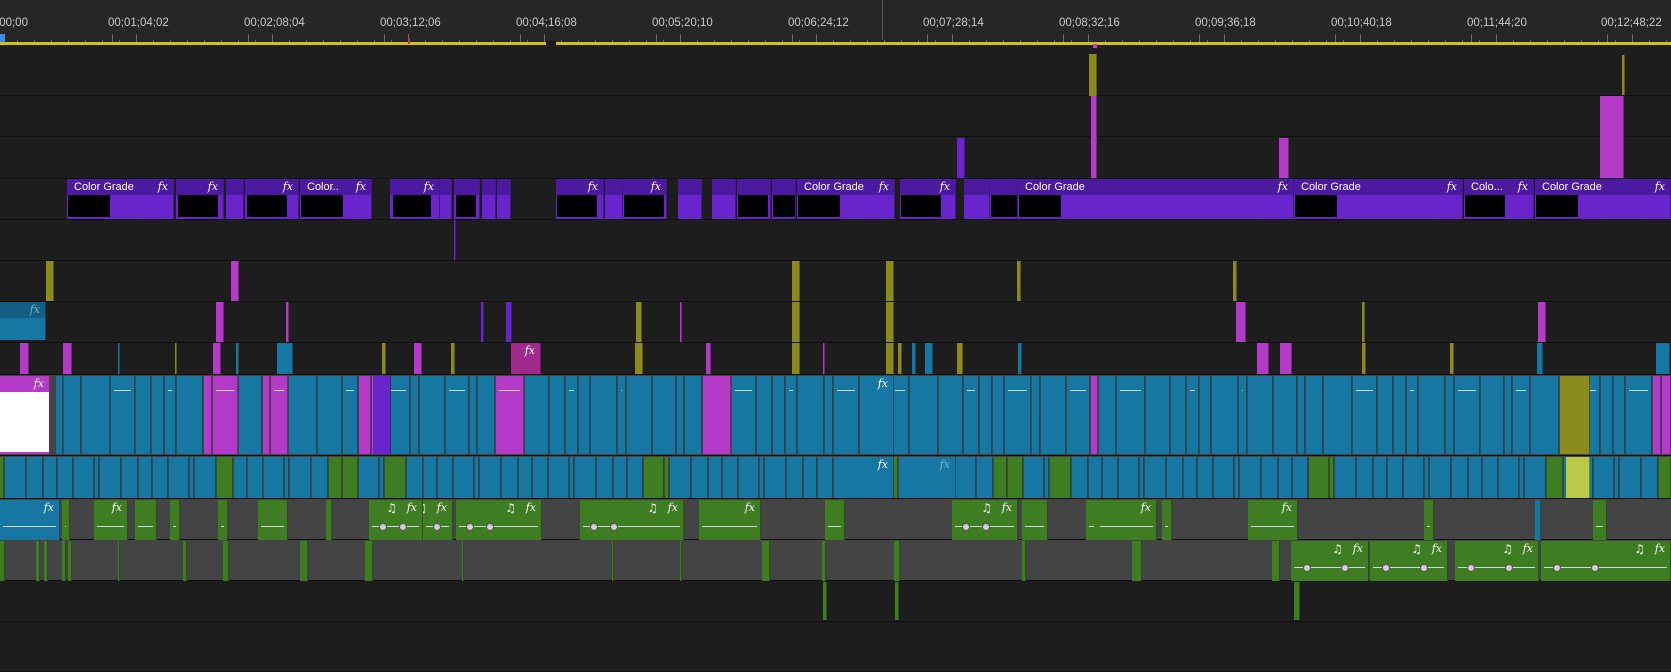 The image size is (1671, 672). Describe the element at coordinates (835, 359) in the screenshot. I see `track-v6` at that location.